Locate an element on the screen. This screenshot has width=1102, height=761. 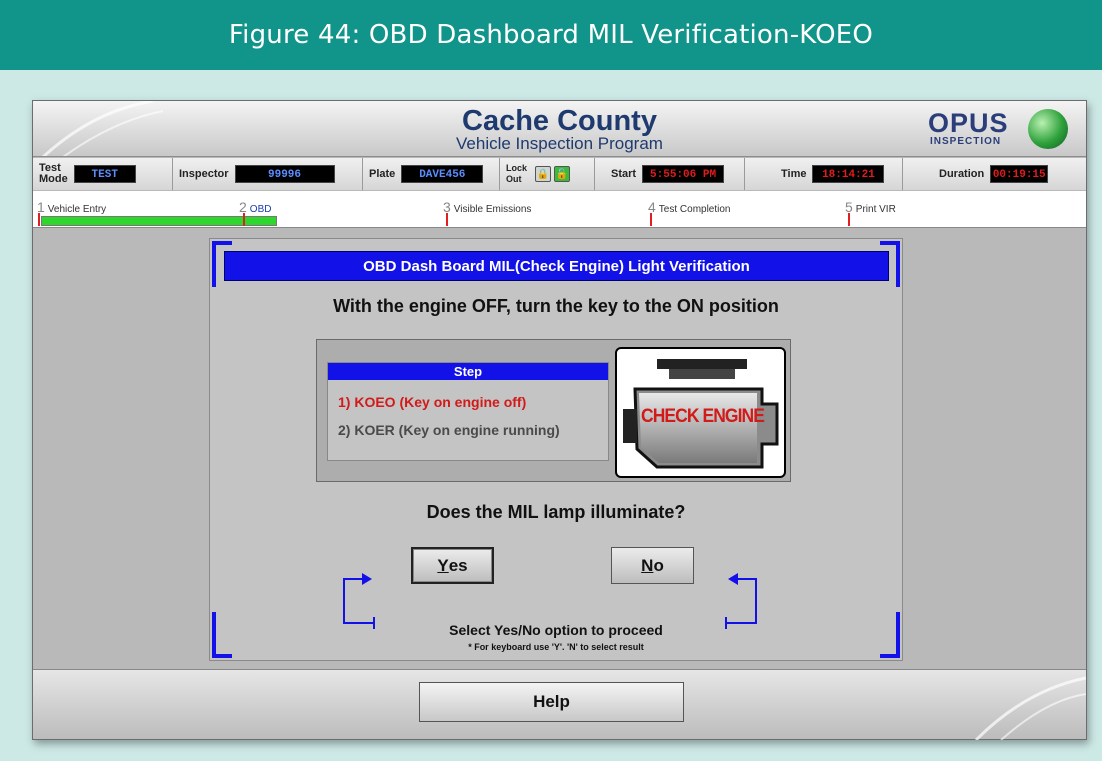
footer-swoosh-decoration is located at coordinates (1030, 708).